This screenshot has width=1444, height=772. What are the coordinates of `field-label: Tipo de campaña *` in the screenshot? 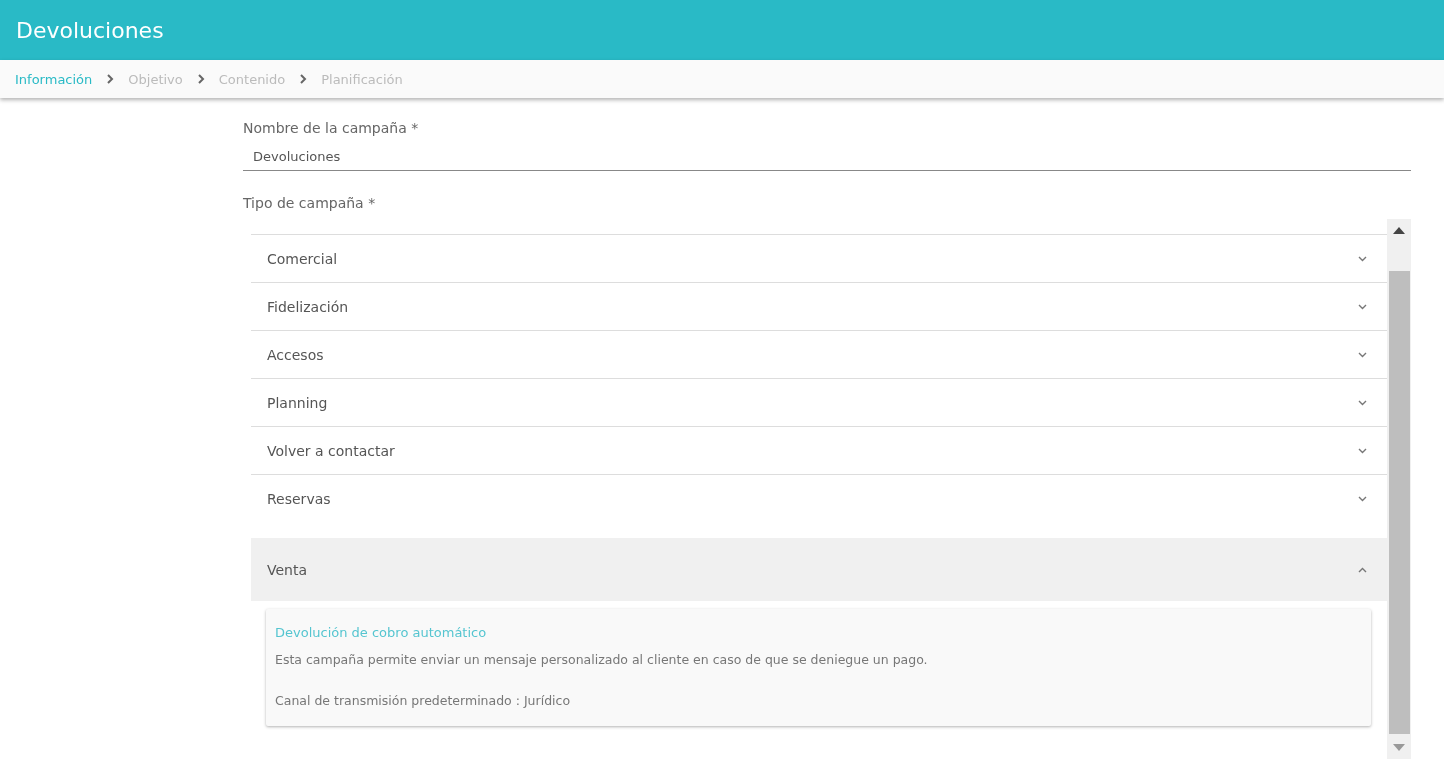 It's located at (310, 203).